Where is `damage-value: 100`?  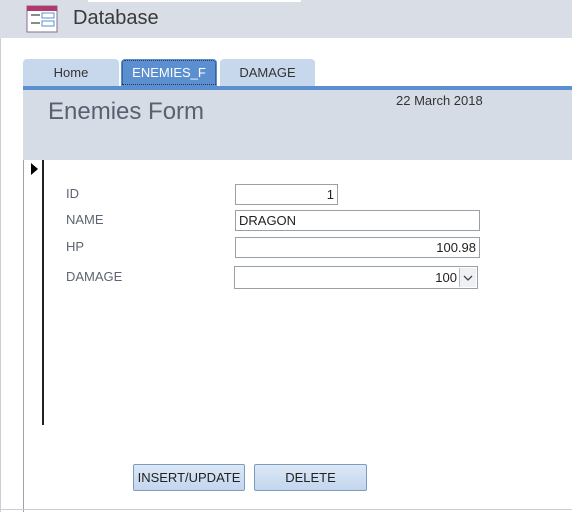
damage-value: 100 is located at coordinates (446, 277).